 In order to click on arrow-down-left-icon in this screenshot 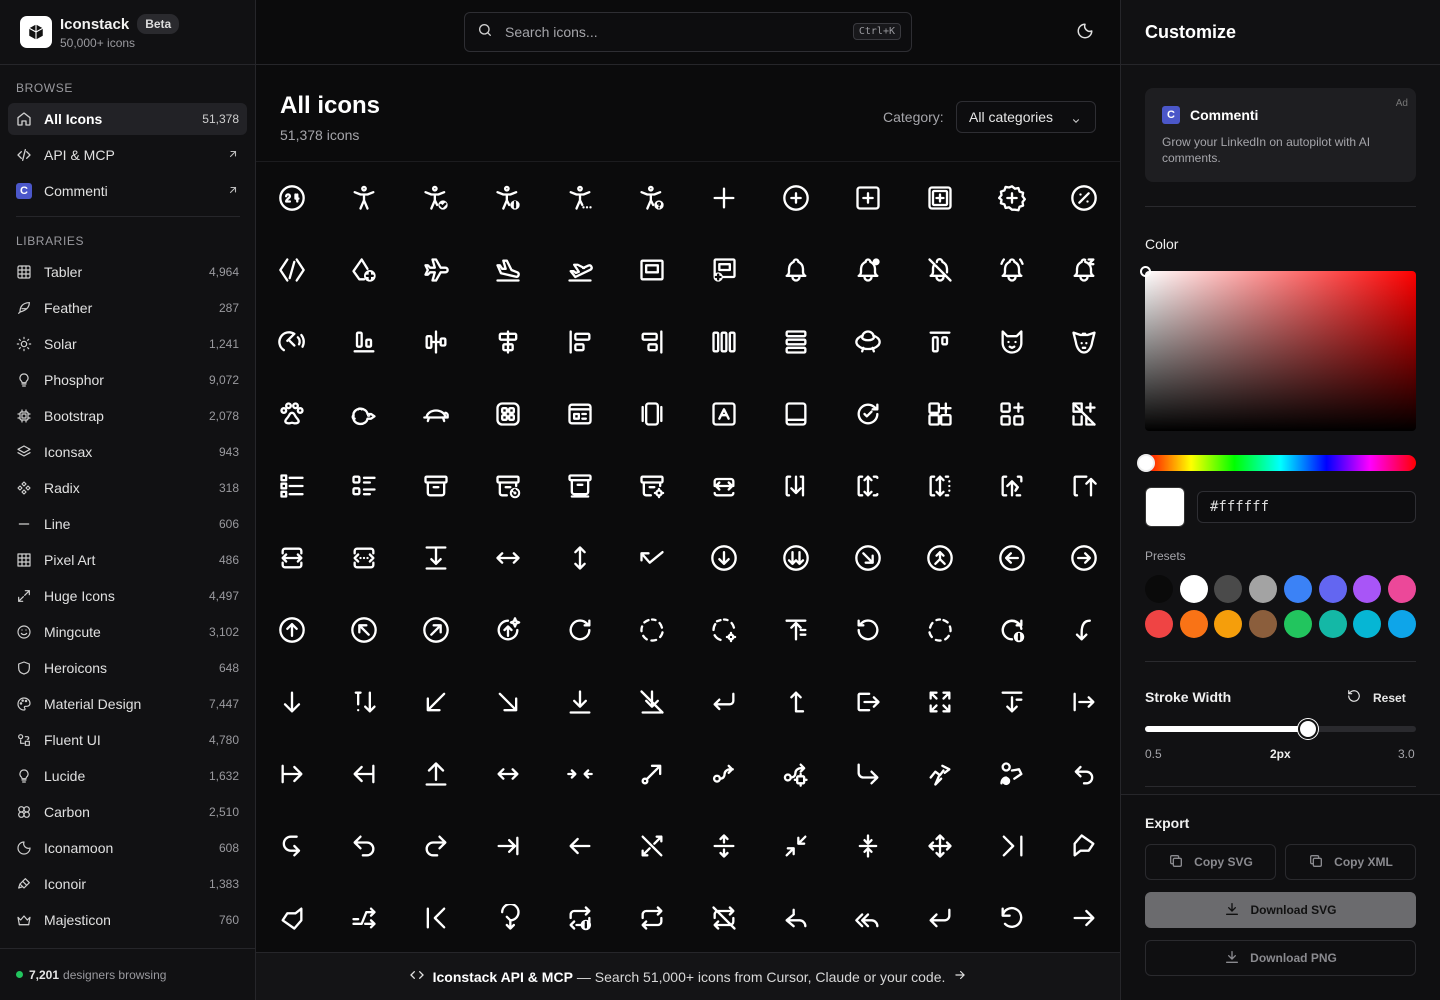, I will do `click(436, 702)`.